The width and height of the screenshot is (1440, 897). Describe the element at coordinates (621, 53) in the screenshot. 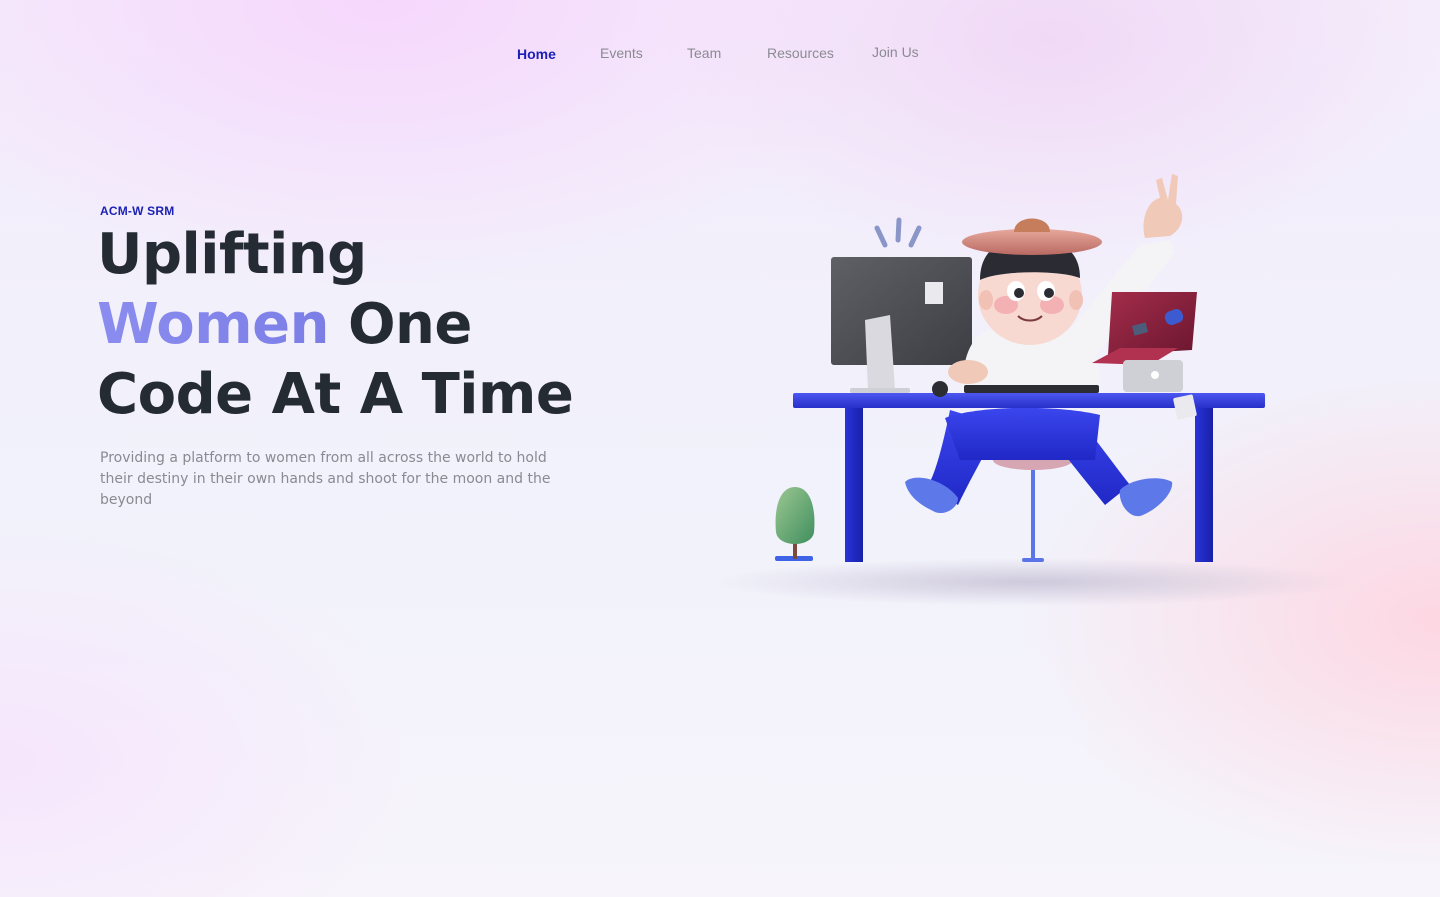

I see `nav-events: Events` at that location.